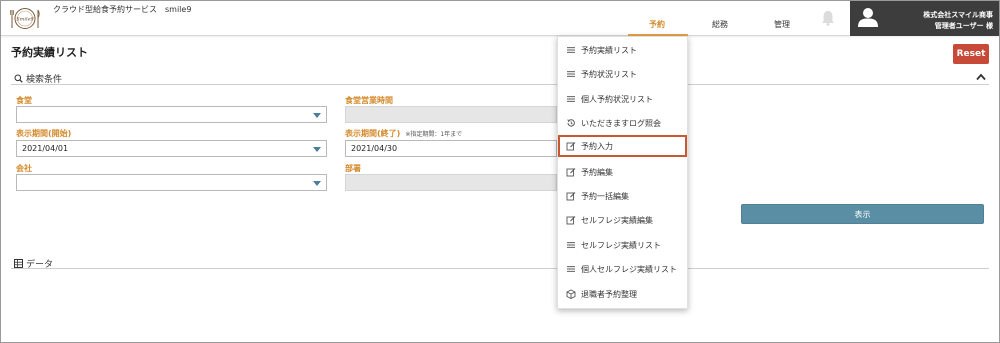 Image resolution: width=1000 pixels, height=343 pixels. Describe the element at coordinates (122, 9) in the screenshot. I see `app-title: クラウド型給食予約サービス smile9` at that location.